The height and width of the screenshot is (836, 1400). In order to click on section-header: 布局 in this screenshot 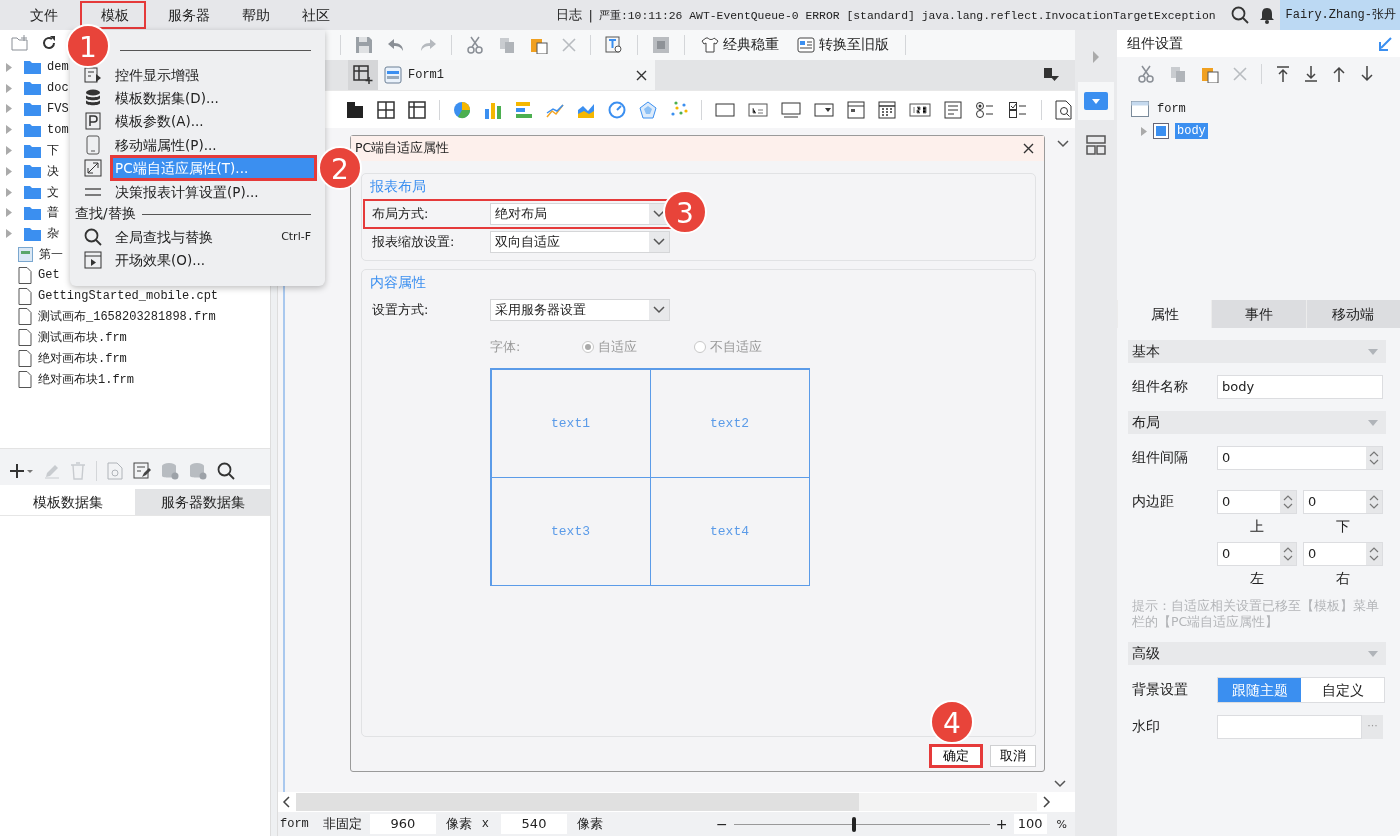, I will do `click(1257, 422)`.